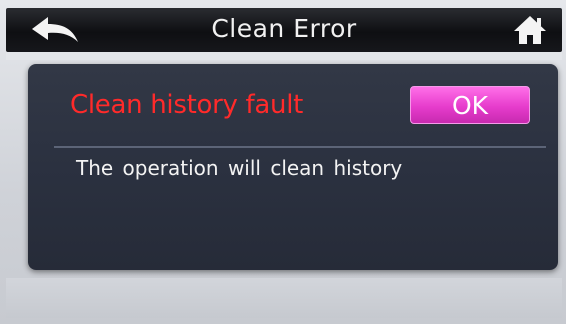 Image resolution: width=566 pixels, height=324 pixels. Describe the element at coordinates (239, 168) in the screenshot. I see `dialog-message: The operation will clean history` at that location.